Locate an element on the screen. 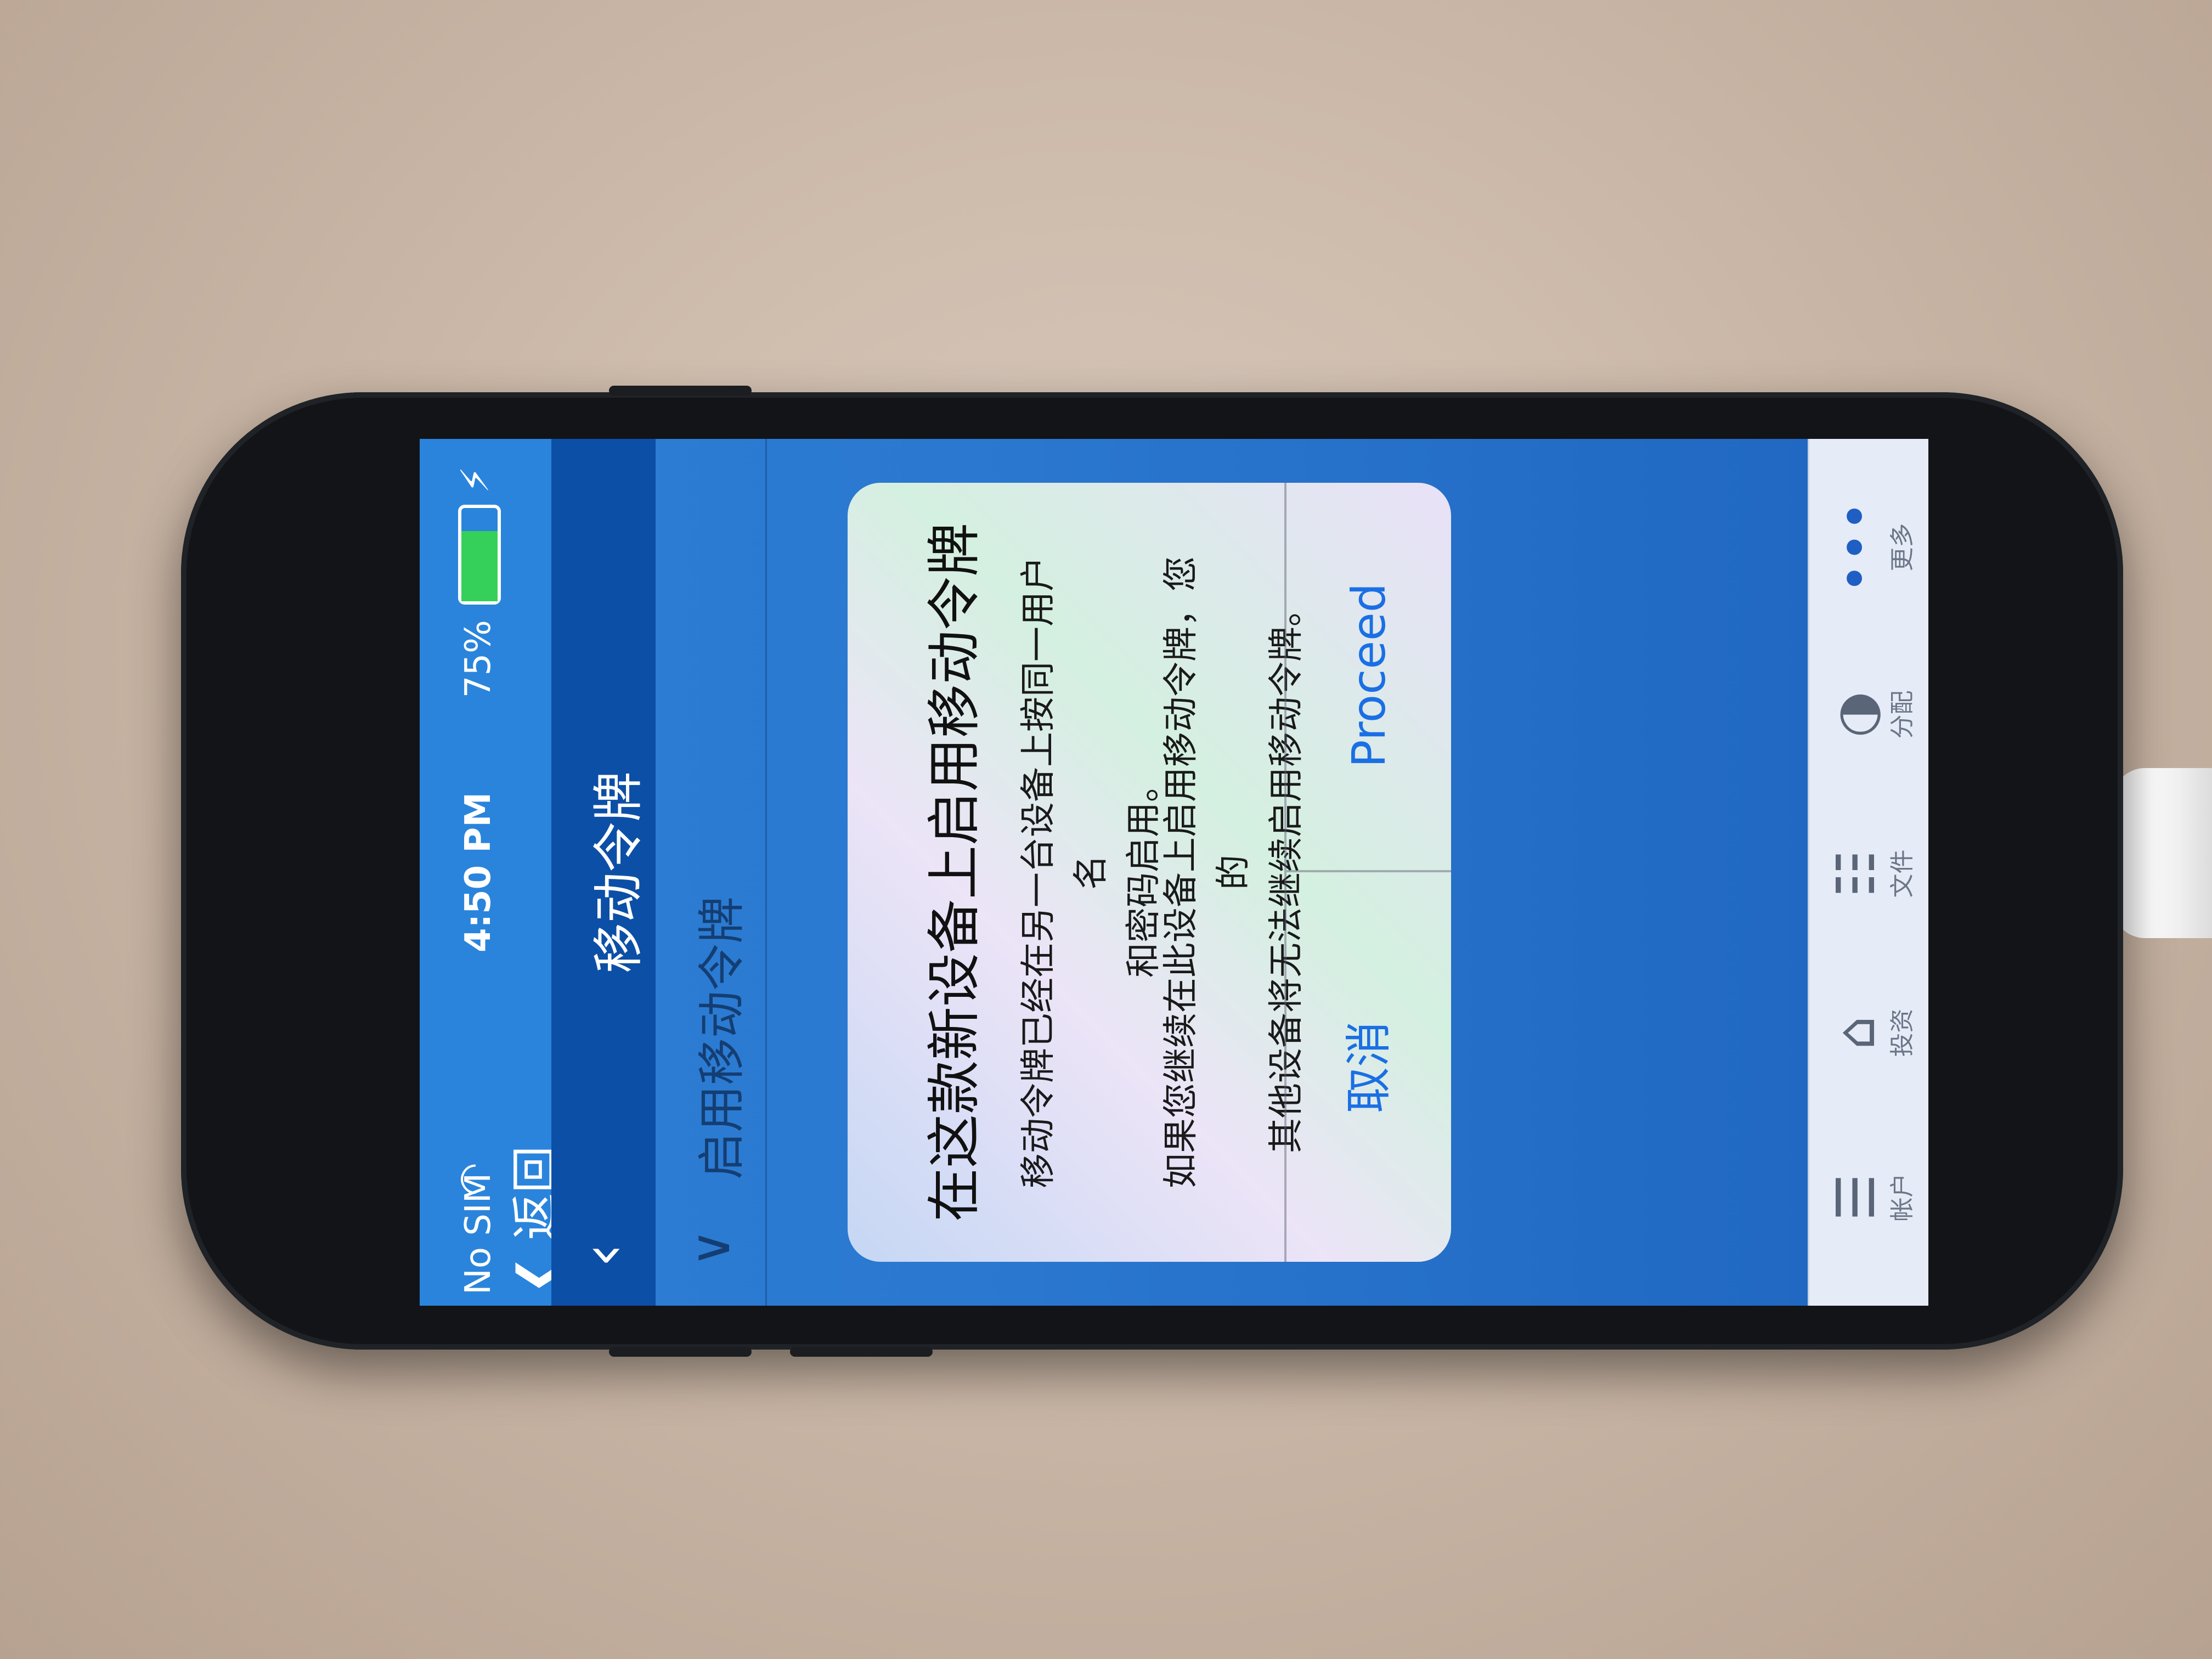 This screenshot has width=2212, height=1659. cancel-button: 取消 is located at coordinates (1369, 1067).